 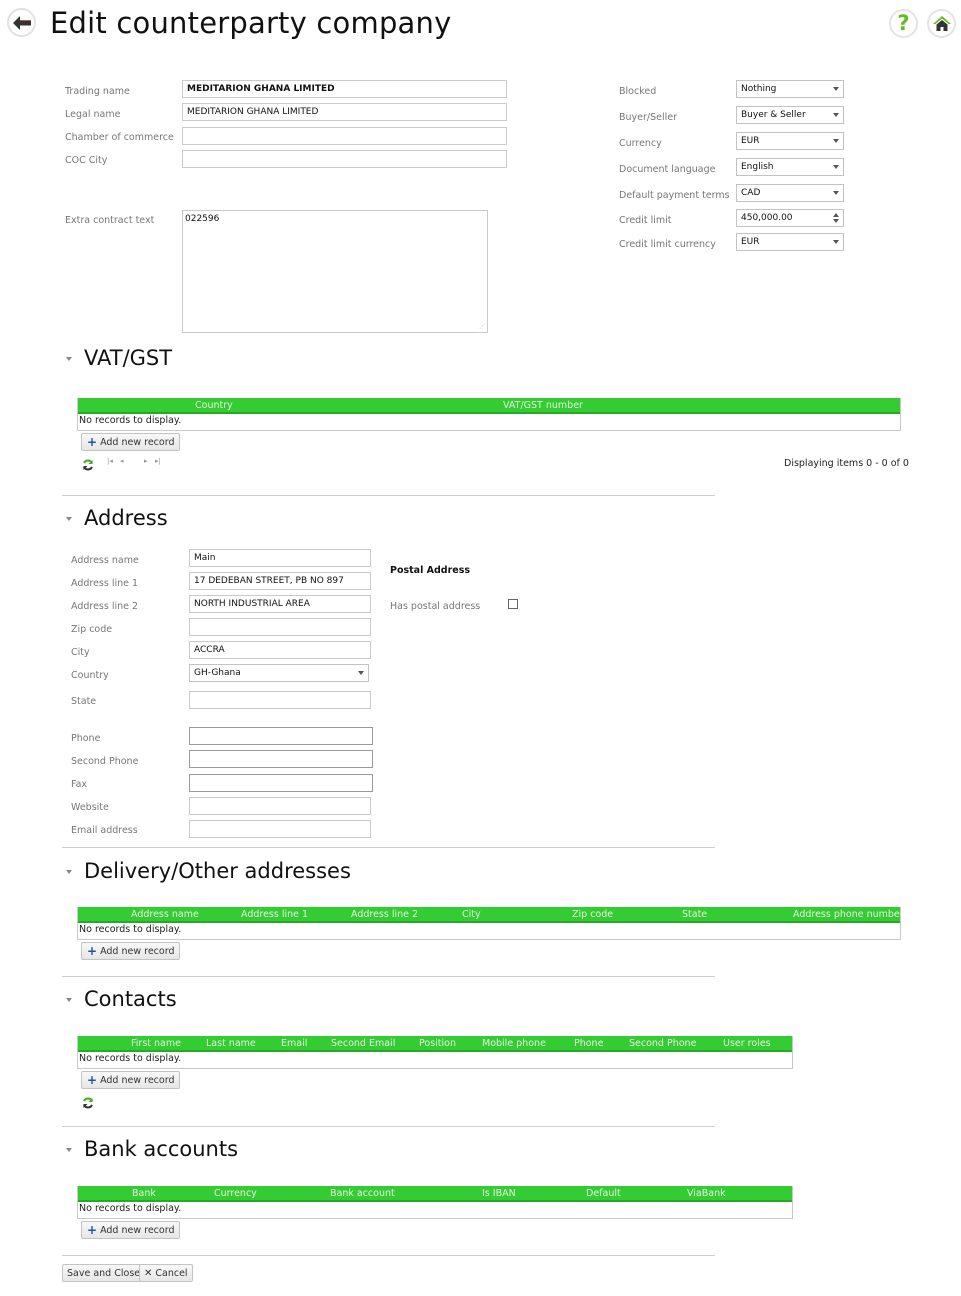 I want to click on has-postal-address-checkbox, so click(x=513, y=604).